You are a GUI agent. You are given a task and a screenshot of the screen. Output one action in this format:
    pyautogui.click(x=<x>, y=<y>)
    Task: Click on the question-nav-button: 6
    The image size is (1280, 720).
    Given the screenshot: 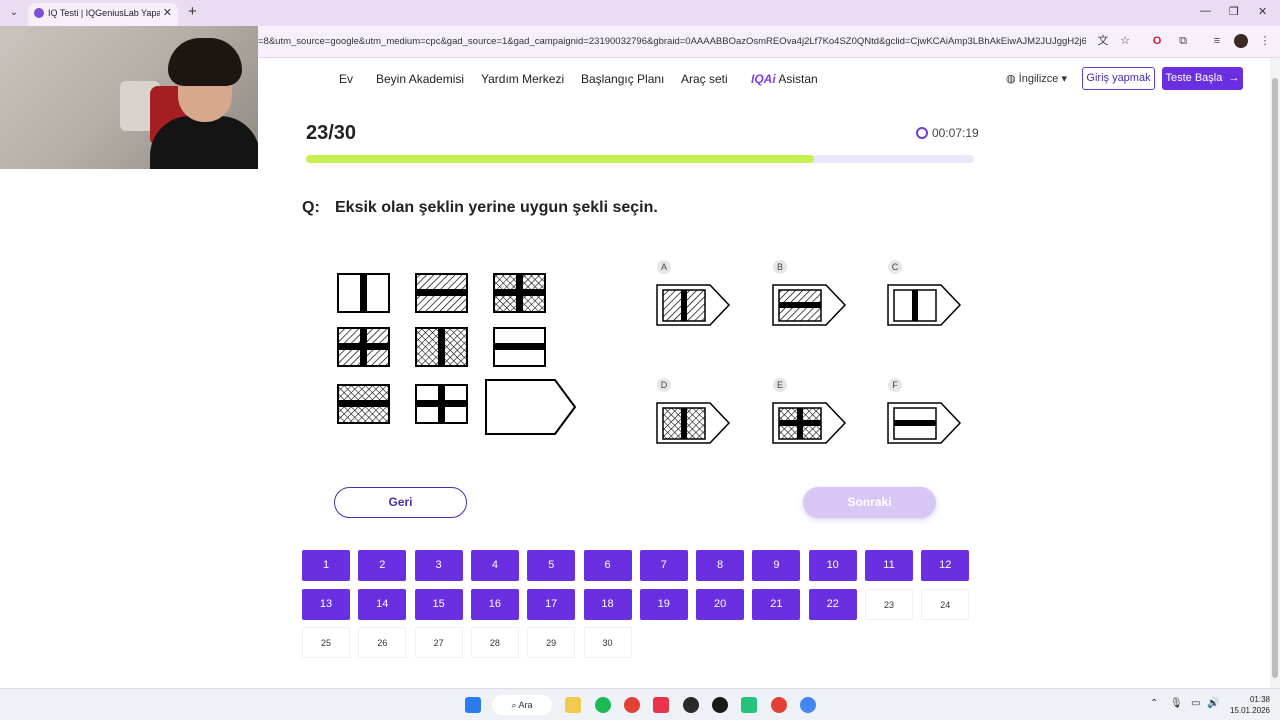 What is the action you would take?
    pyautogui.click(x=607, y=565)
    